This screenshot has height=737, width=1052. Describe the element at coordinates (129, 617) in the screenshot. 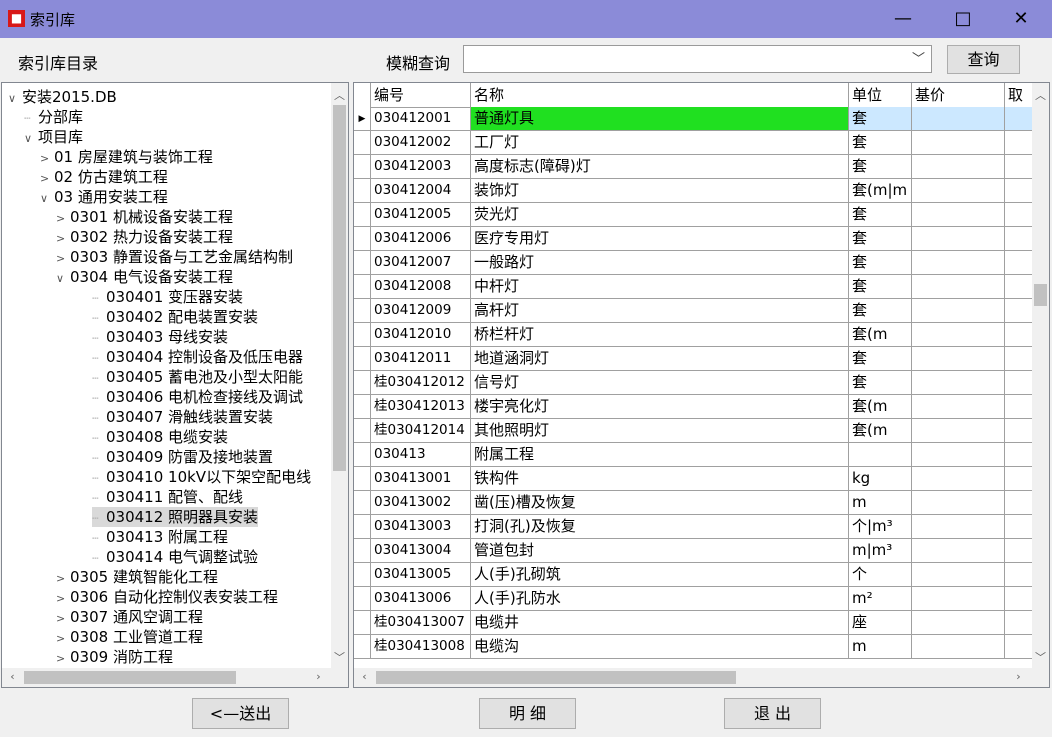

I see `tree-node: >0307 通风空调工程` at that location.